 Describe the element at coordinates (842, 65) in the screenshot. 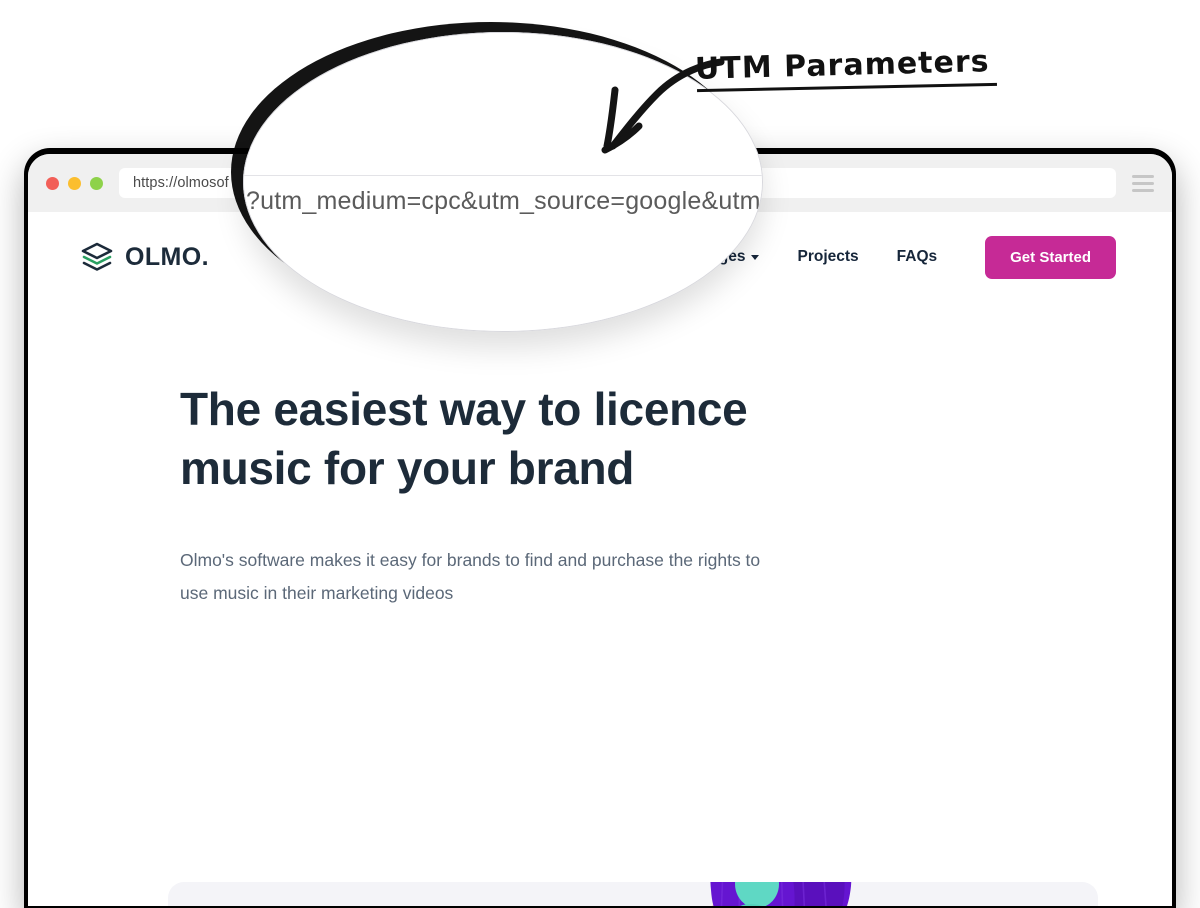

I see `annotation-label: UTM Parameters` at that location.